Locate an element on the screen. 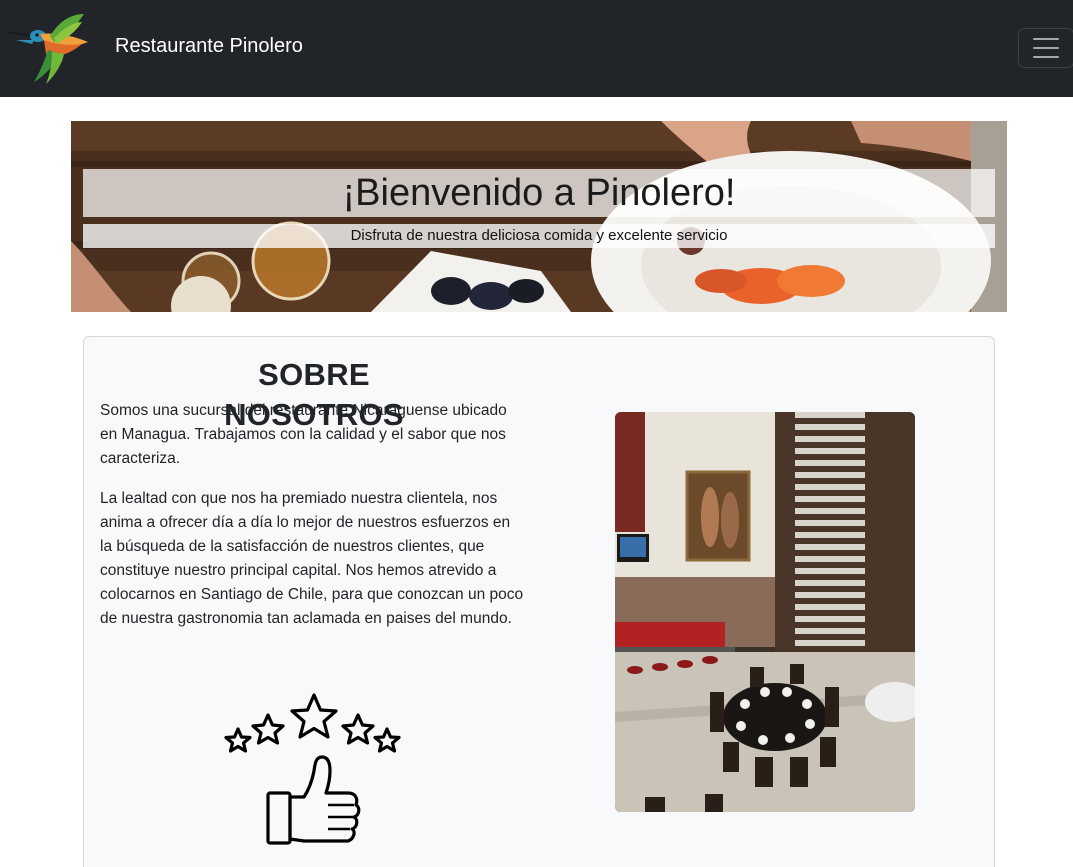 The height and width of the screenshot is (867, 1073). hummingbird-logo is located at coordinates (50, 48).